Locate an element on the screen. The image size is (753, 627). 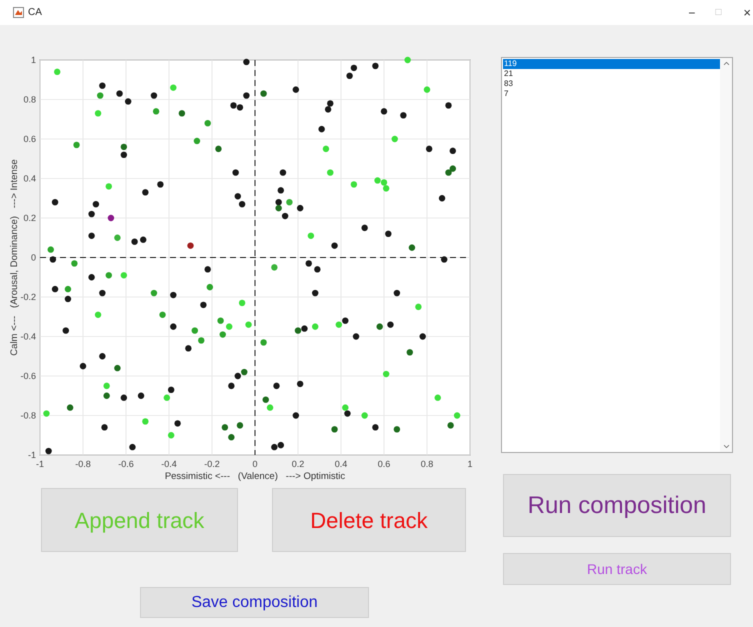
tick-label: -0.6 is located at coordinates (126, 464).